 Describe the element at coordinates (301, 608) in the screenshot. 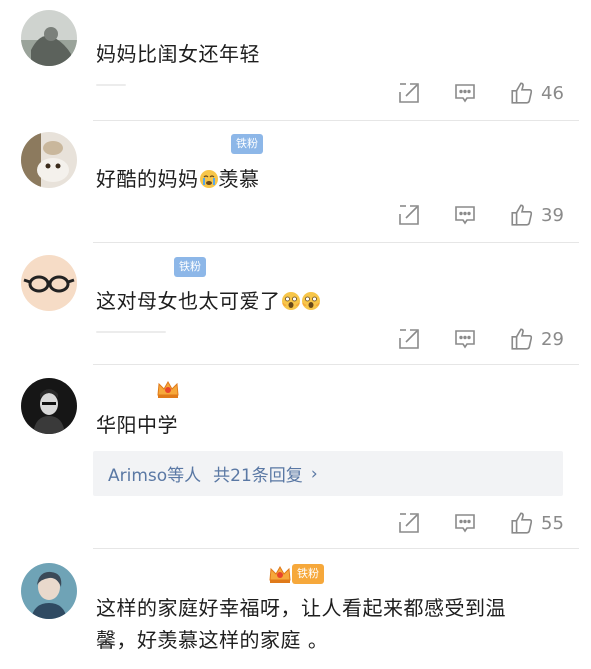

I see `comment-text-line: 这样的家庭好幸福呀，让人看起来都感受到温` at that location.